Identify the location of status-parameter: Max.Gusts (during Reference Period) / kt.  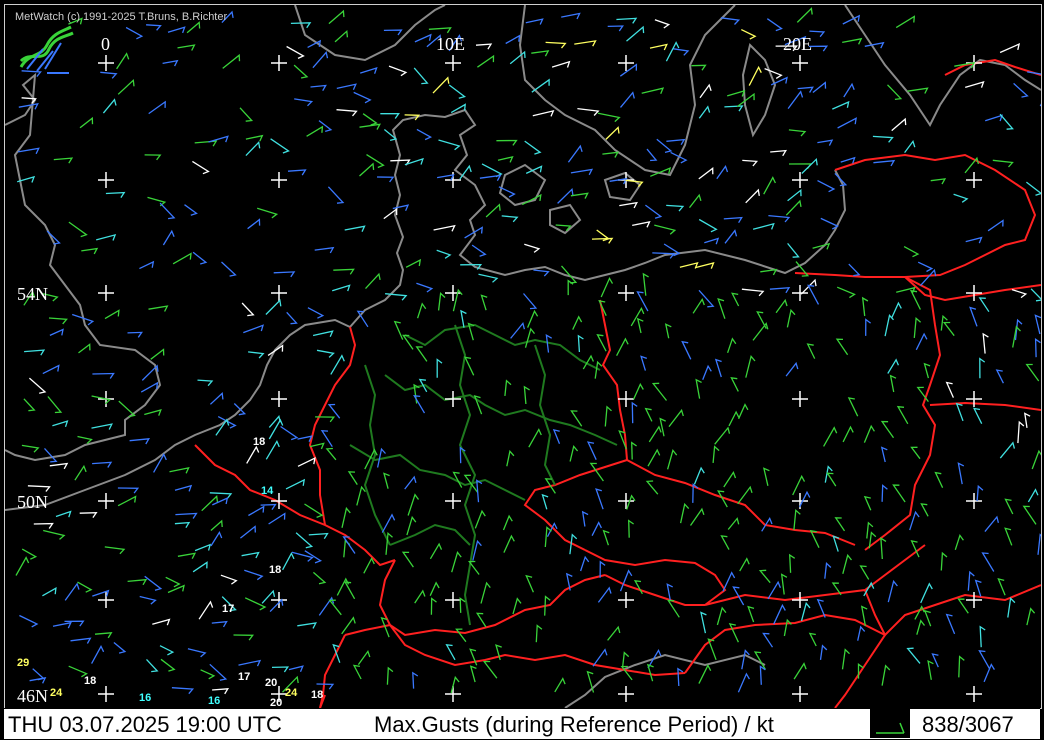
(574, 724).